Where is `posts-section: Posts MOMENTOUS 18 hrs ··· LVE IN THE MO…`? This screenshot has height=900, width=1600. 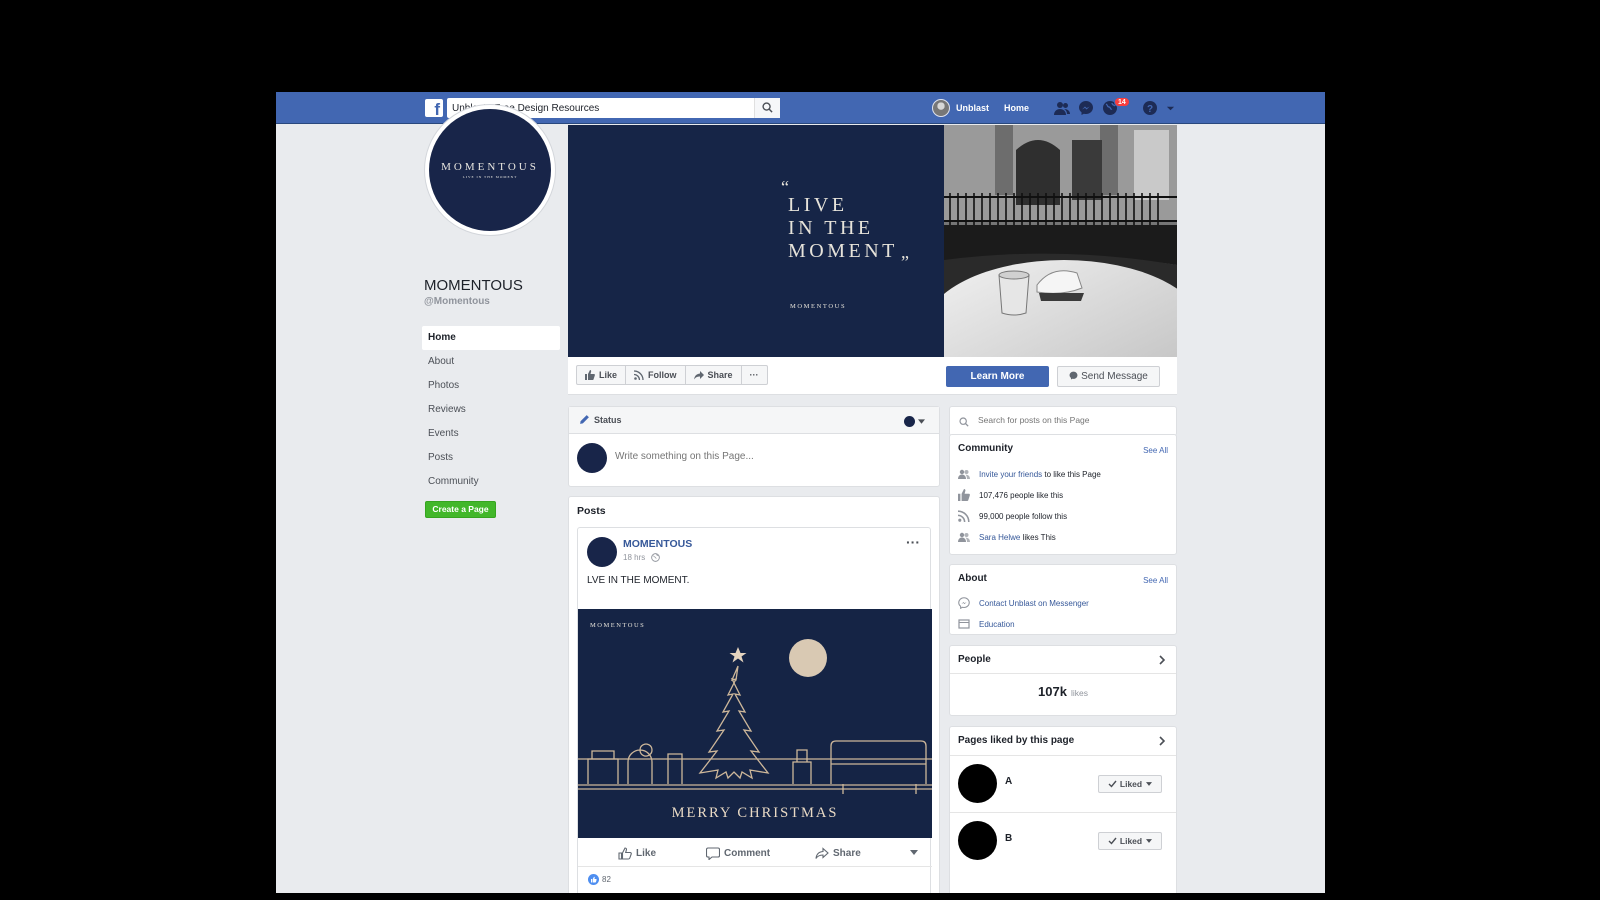 posts-section: Posts MOMENTOUS 18 hrs ··· LVE IN THE MO… is located at coordinates (754, 694).